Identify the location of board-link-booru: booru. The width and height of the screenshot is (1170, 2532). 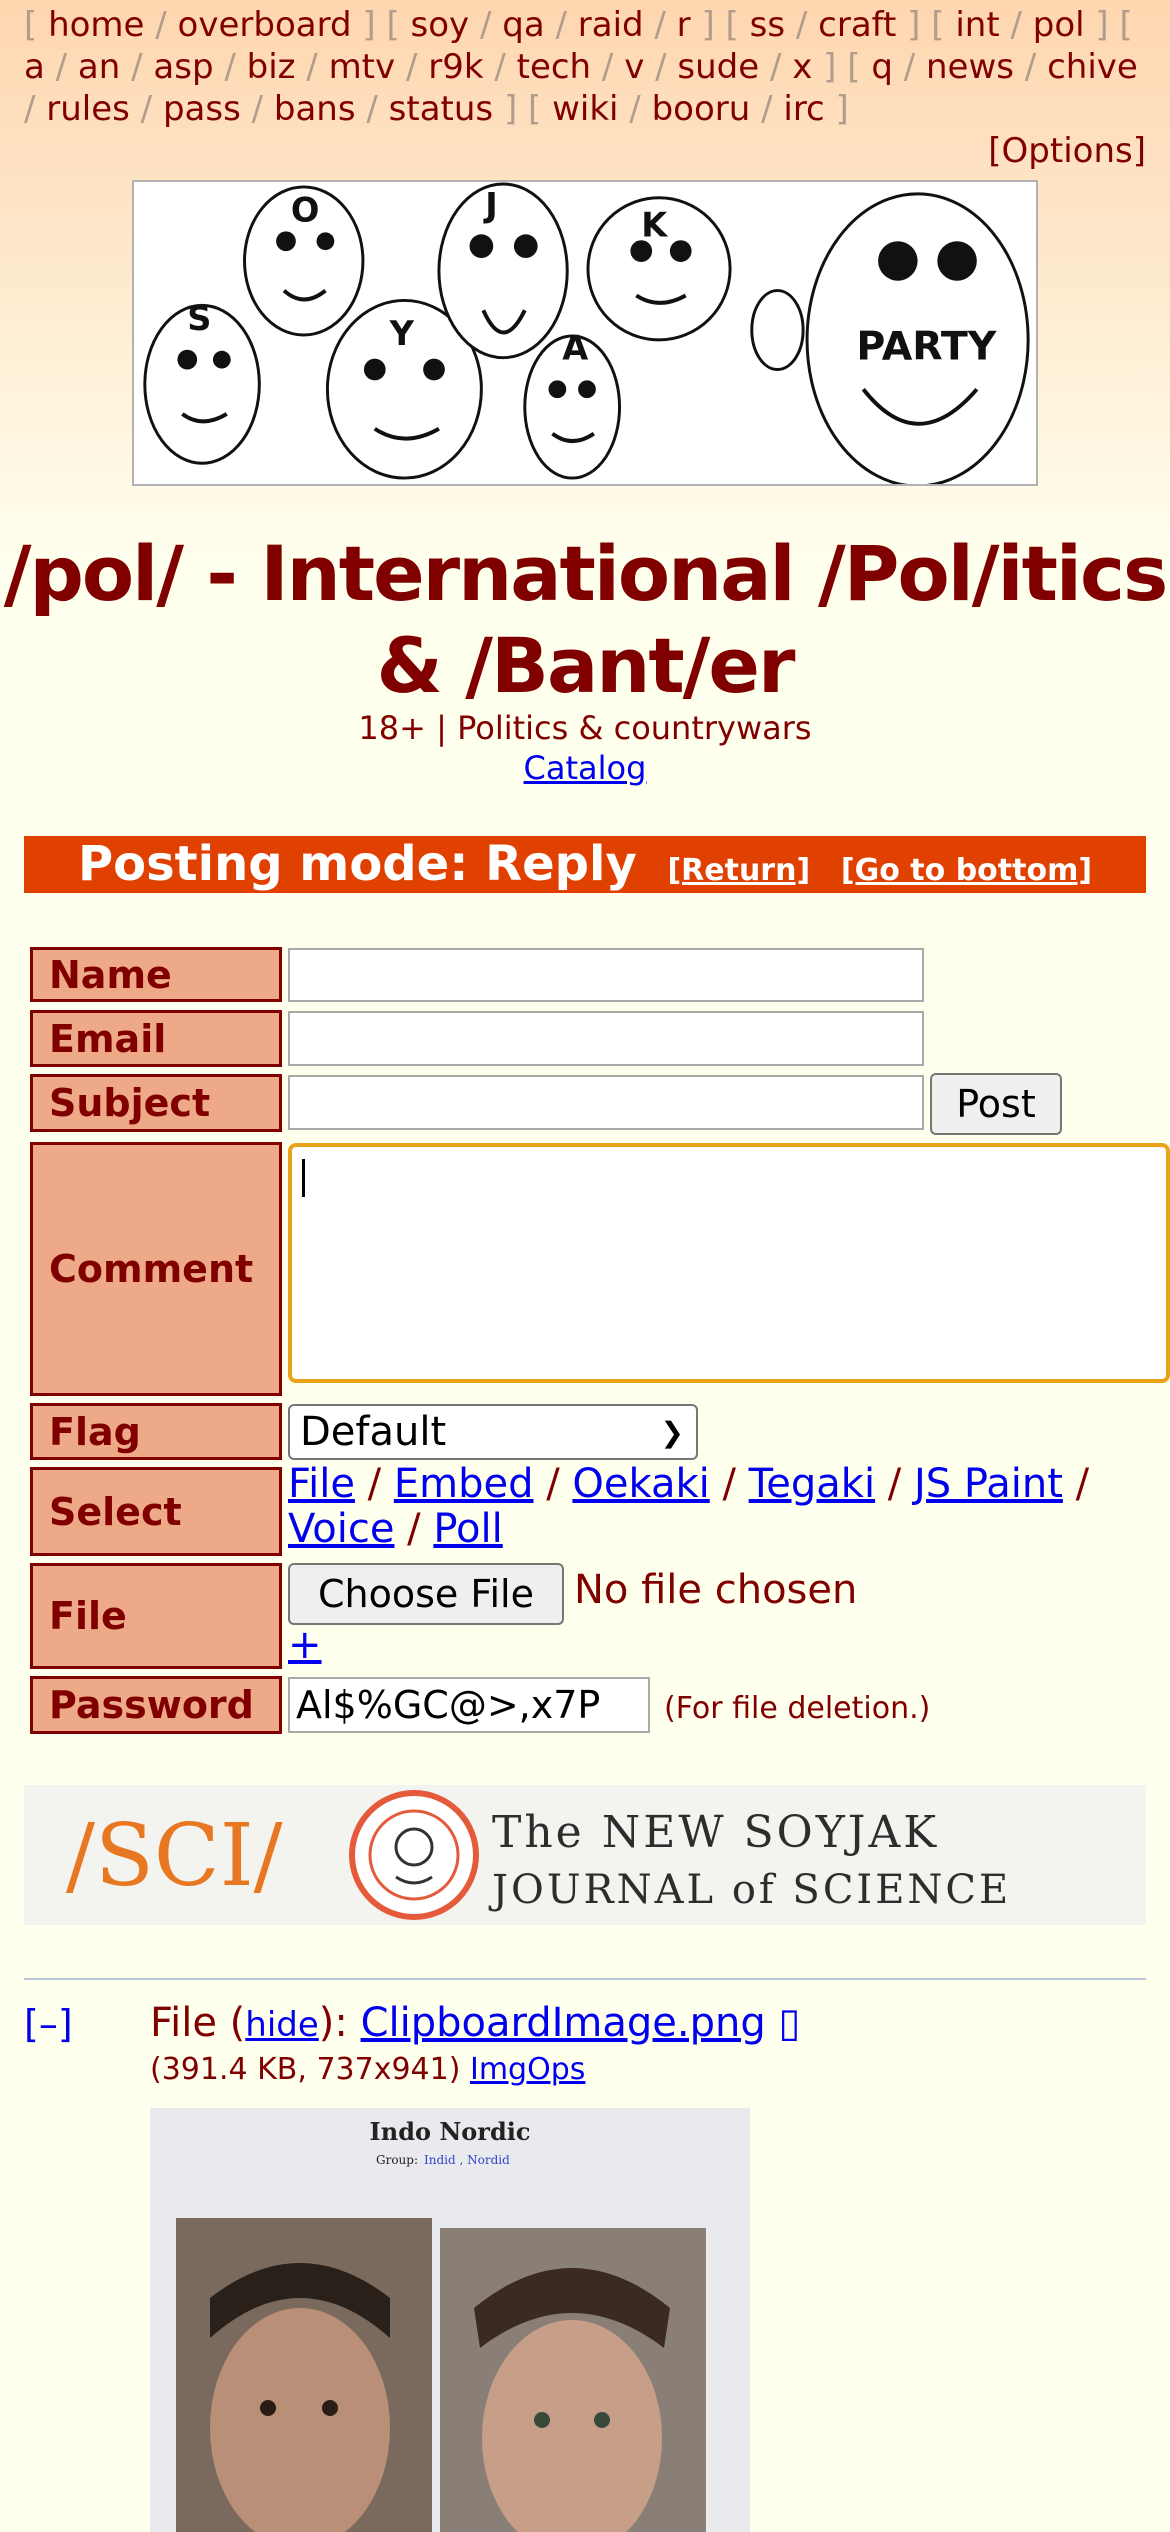
(701, 109).